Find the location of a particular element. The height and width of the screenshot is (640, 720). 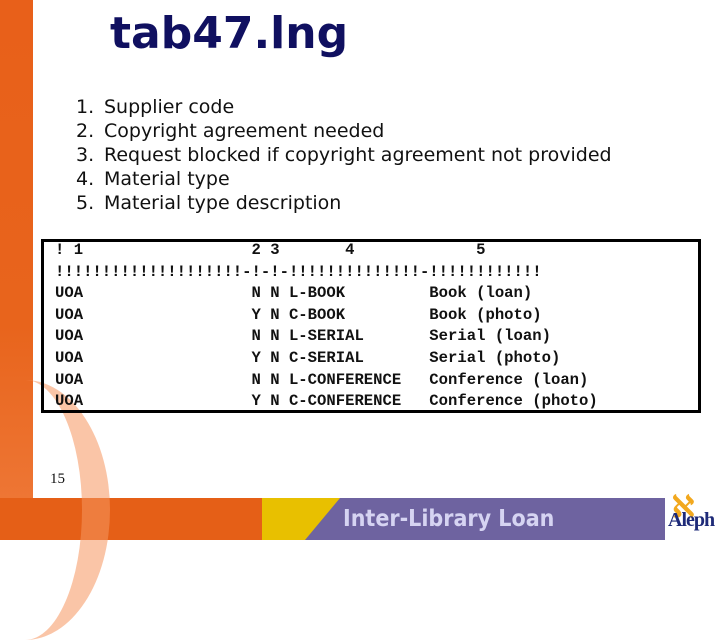

table-row: UOA Y N C-CONFERENCE Conference (photo) is located at coordinates (326, 401).